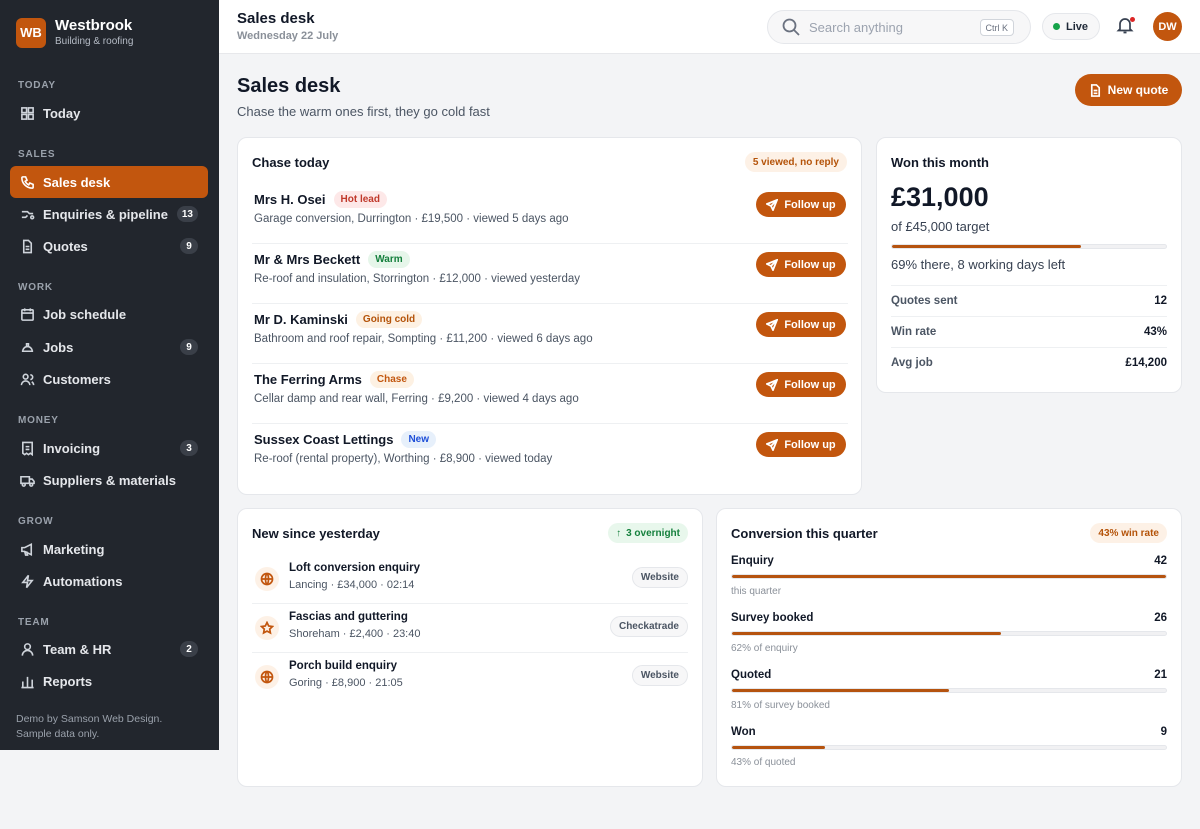 Image resolution: width=1200 pixels, height=829 pixels. Describe the element at coordinates (619, 533) in the screenshot. I see `arrow-up-icon: ↑` at that location.